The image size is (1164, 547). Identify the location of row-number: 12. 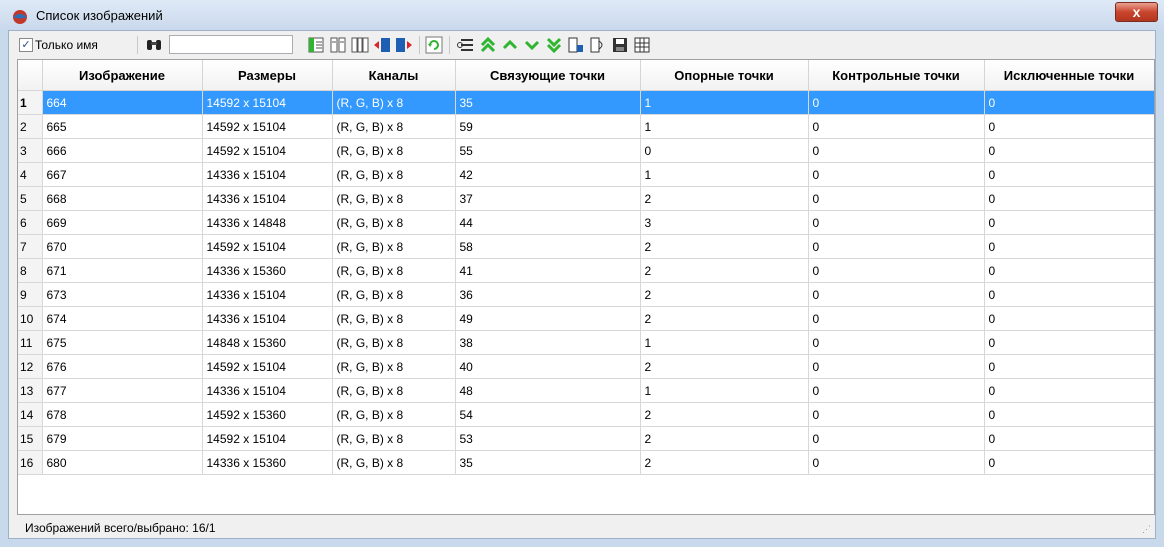
(30, 366).